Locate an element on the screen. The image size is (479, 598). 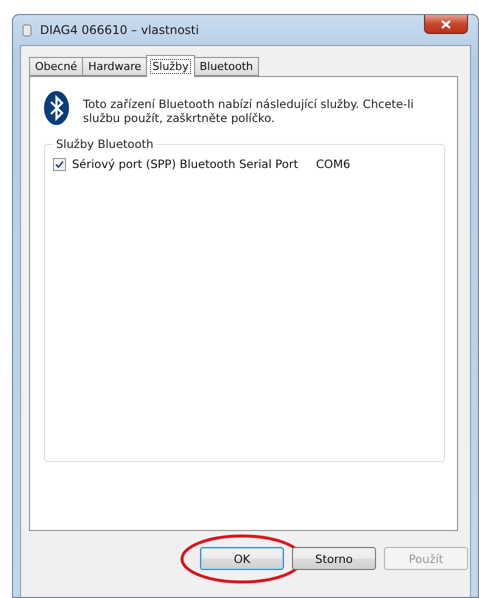
service-name: Sériový port (SPP) Bluetooth Serial Port is located at coordinates (186, 164).